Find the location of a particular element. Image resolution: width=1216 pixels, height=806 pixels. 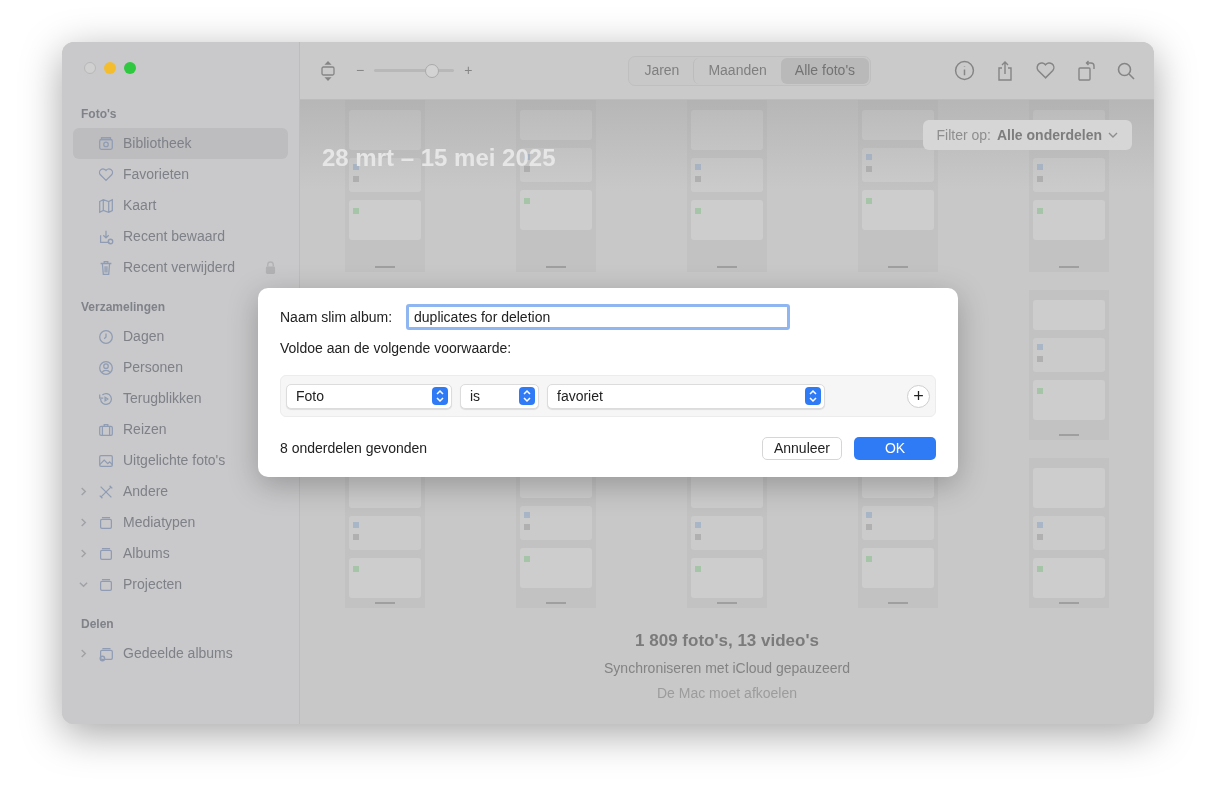

view-tab: Alle foto's is located at coordinates (825, 70).